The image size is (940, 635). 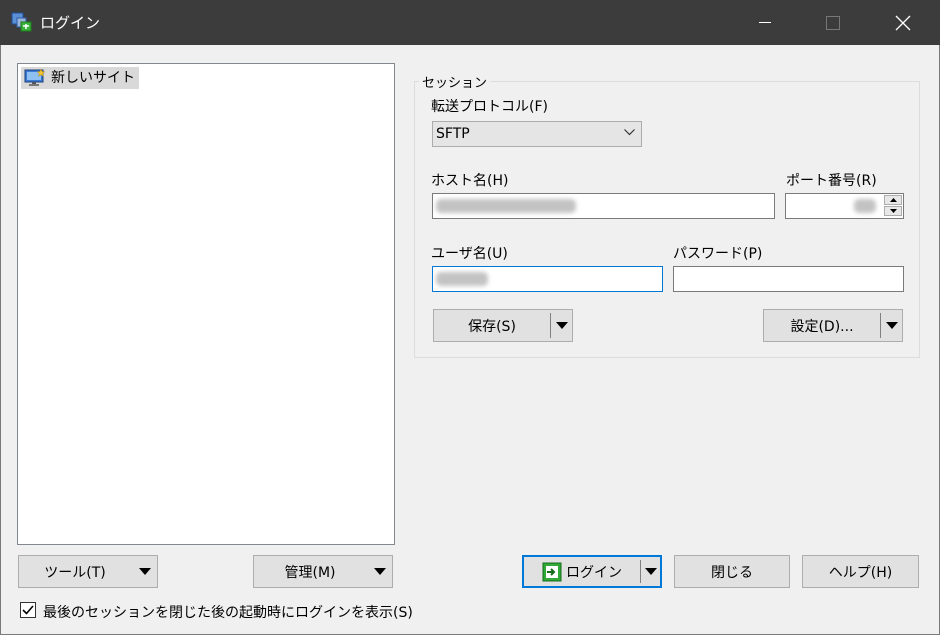 I want to click on port-spin-up, so click(x=893, y=200).